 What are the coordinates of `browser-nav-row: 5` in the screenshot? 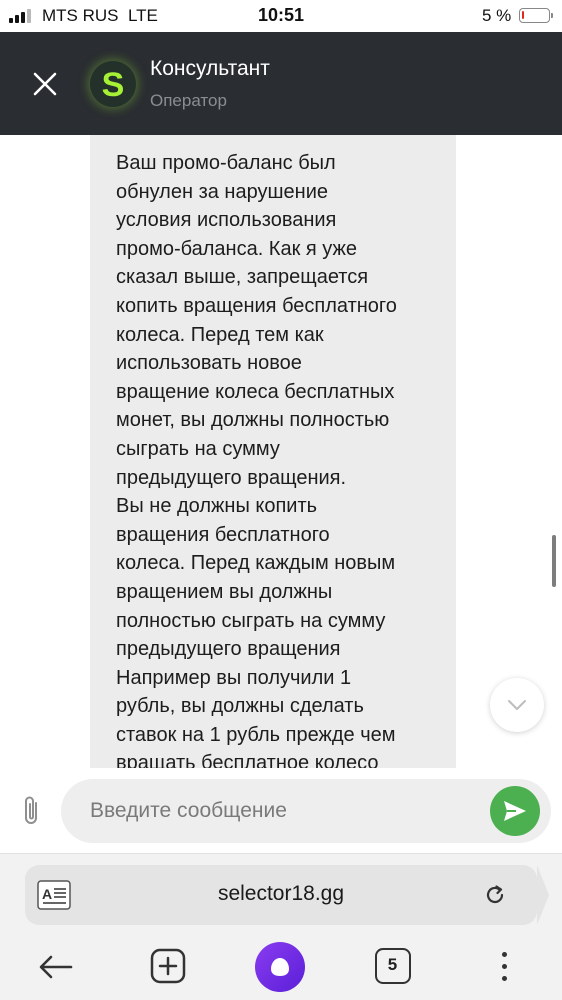 It's located at (281, 967).